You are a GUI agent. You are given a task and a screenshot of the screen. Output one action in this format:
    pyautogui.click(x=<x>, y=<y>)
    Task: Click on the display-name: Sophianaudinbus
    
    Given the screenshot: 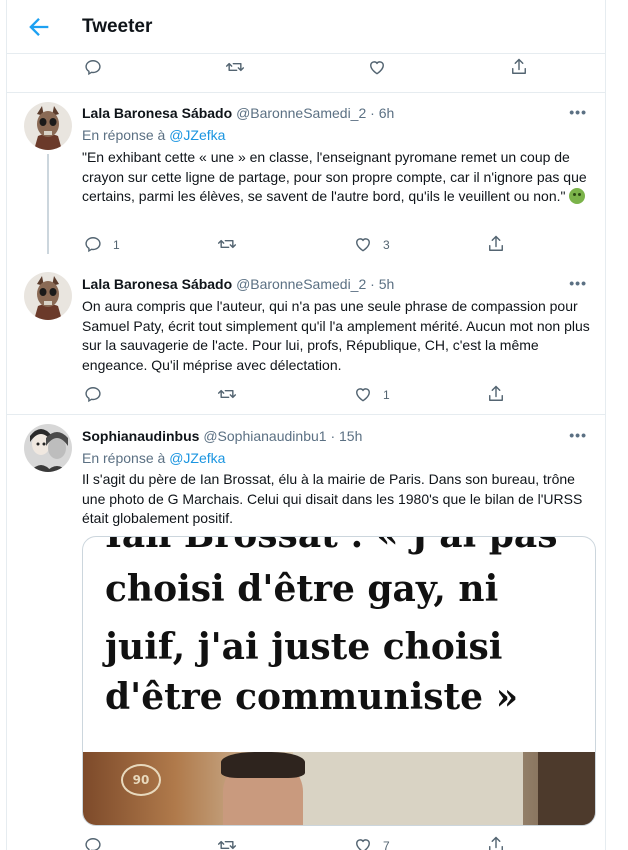 What is the action you would take?
    pyautogui.click(x=140, y=436)
    